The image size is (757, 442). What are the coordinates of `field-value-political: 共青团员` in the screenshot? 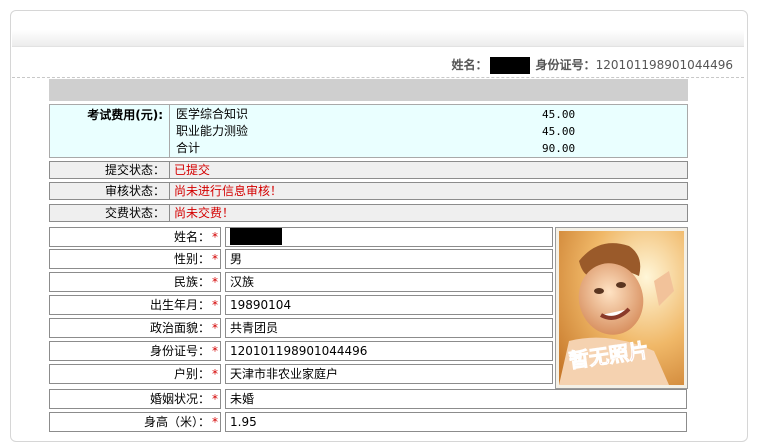 It's located at (389, 328).